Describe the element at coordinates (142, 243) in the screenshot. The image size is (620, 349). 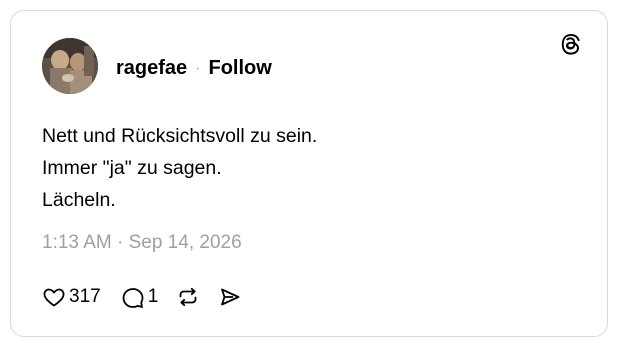
I see `post-timestamp: 1:13 AM · Sep 14, 2026` at that location.